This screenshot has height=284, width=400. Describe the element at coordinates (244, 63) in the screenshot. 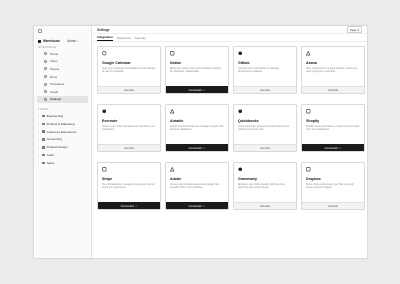

I see `integration-name: Github` at that location.